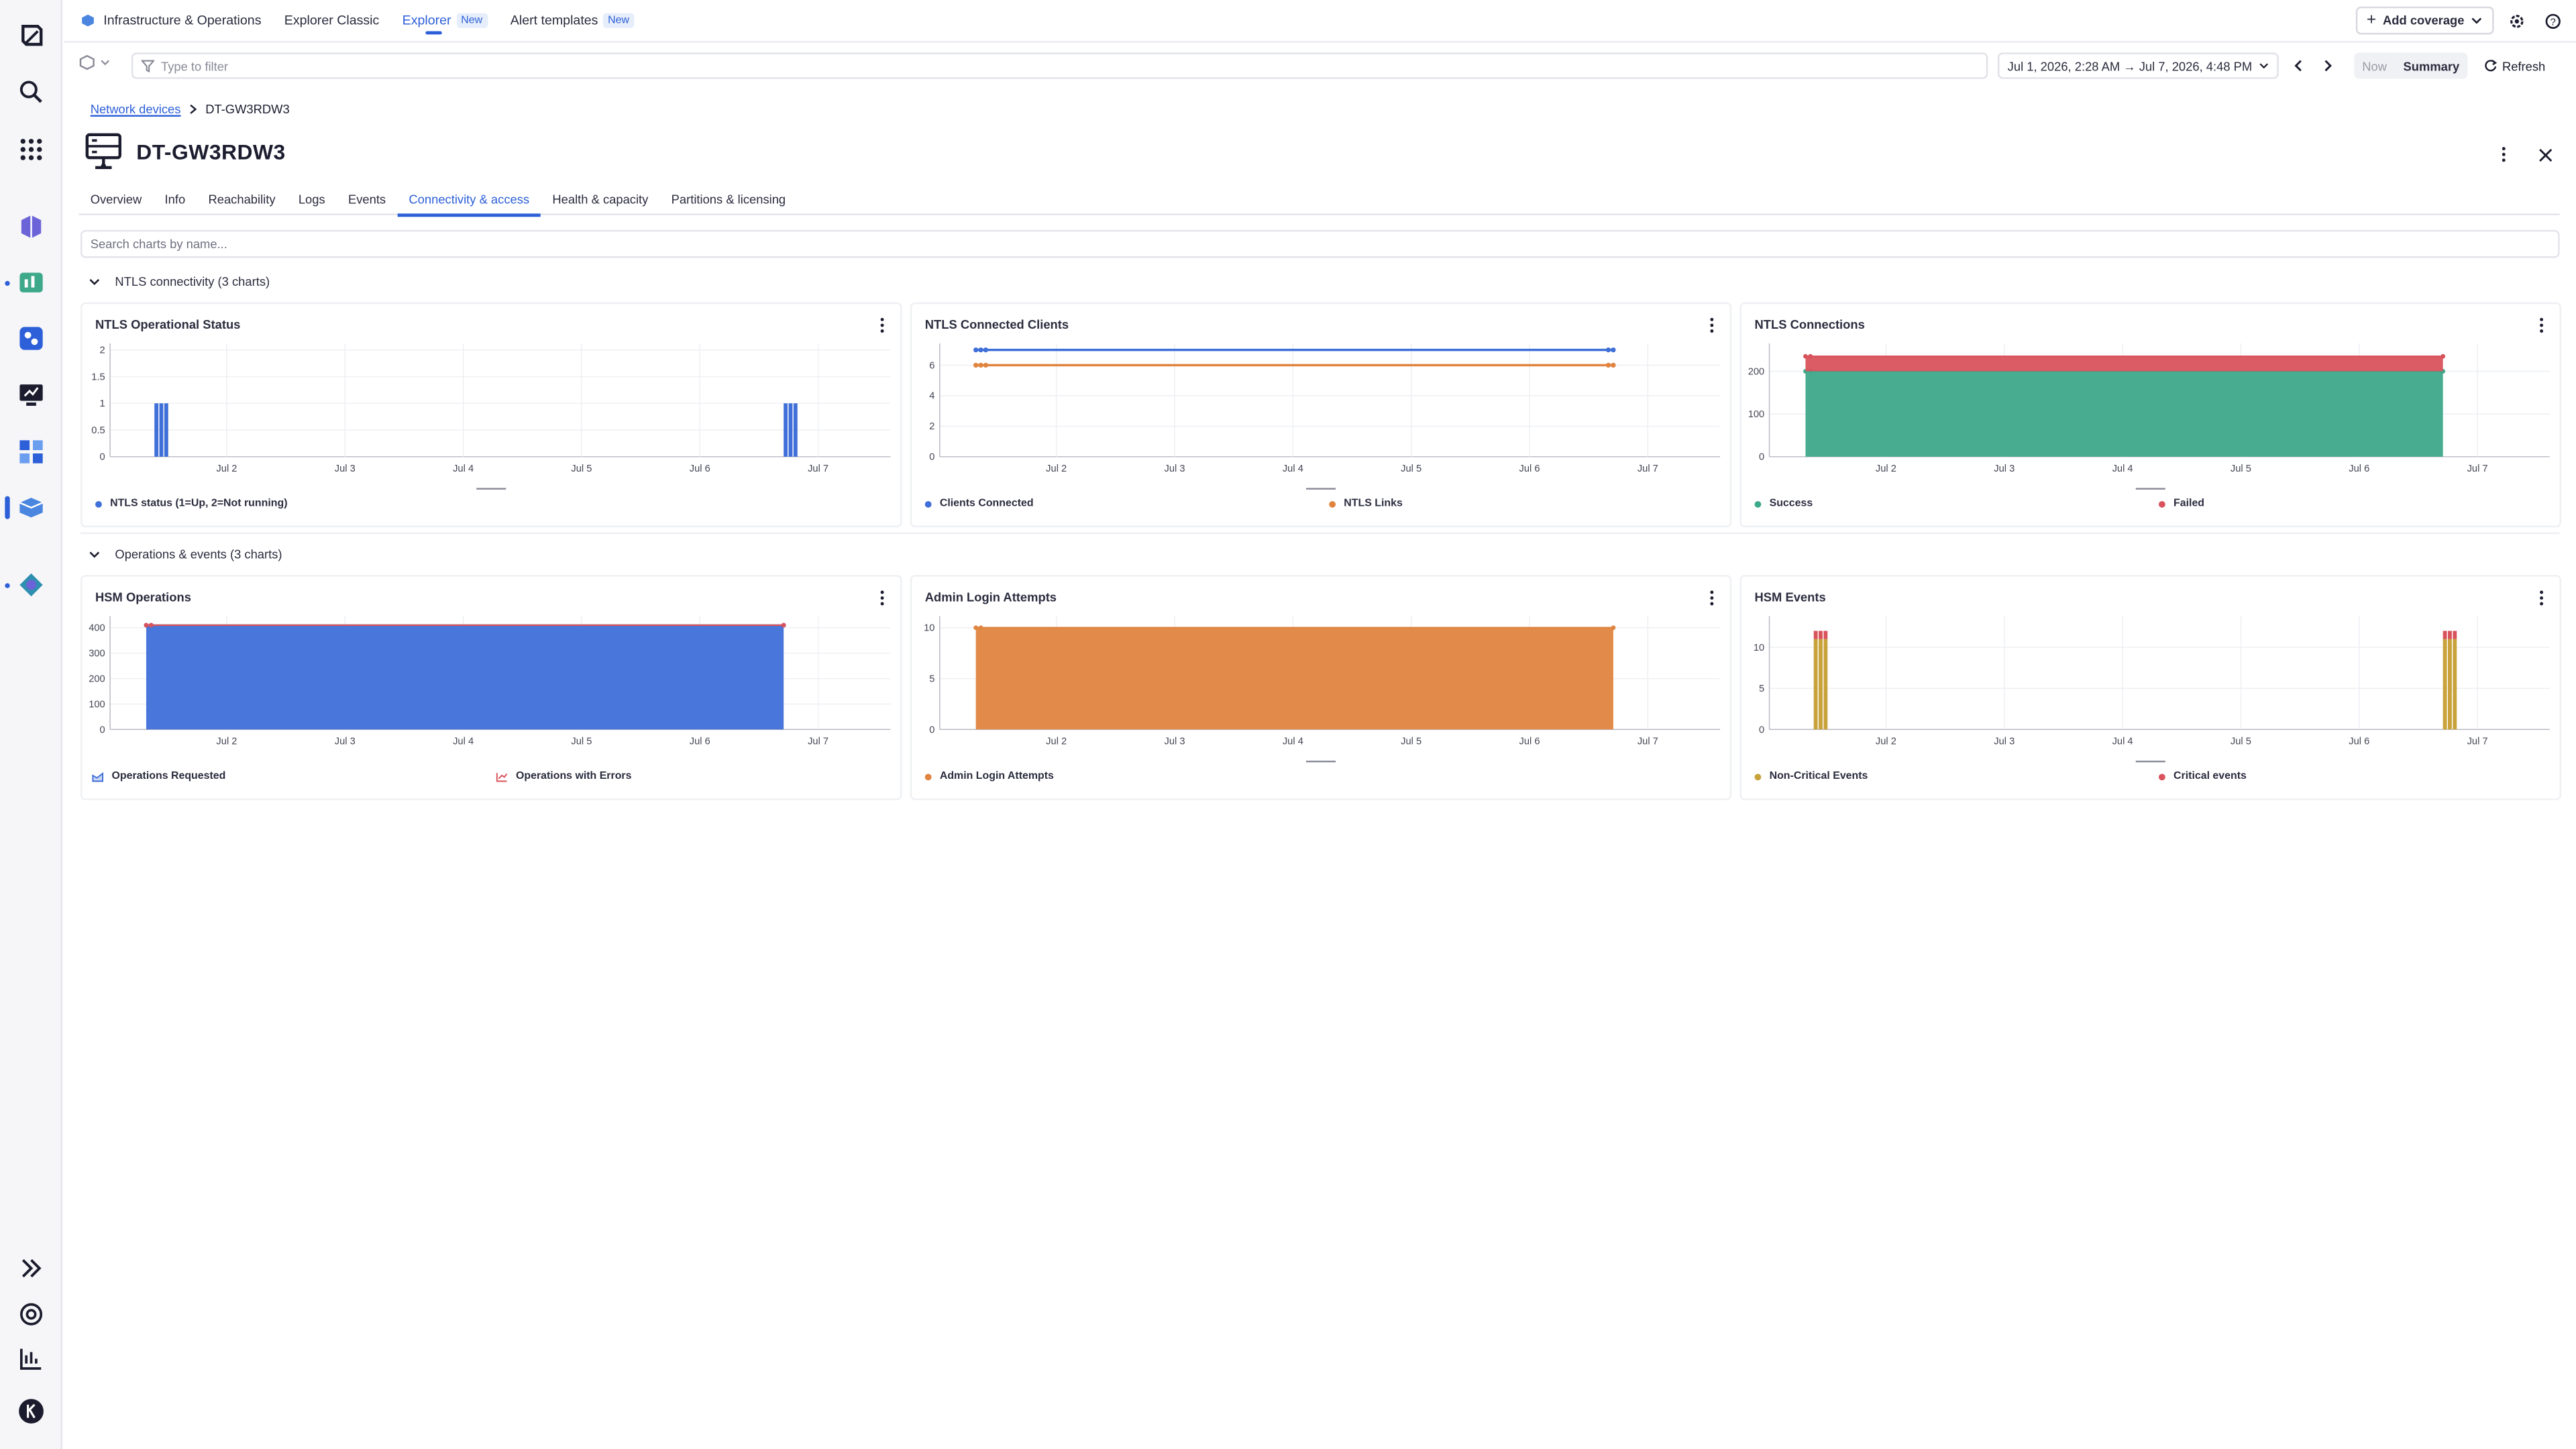 The height and width of the screenshot is (1449, 2576). Describe the element at coordinates (31, 35) in the screenshot. I see `dynatrace-logo-icon` at that location.